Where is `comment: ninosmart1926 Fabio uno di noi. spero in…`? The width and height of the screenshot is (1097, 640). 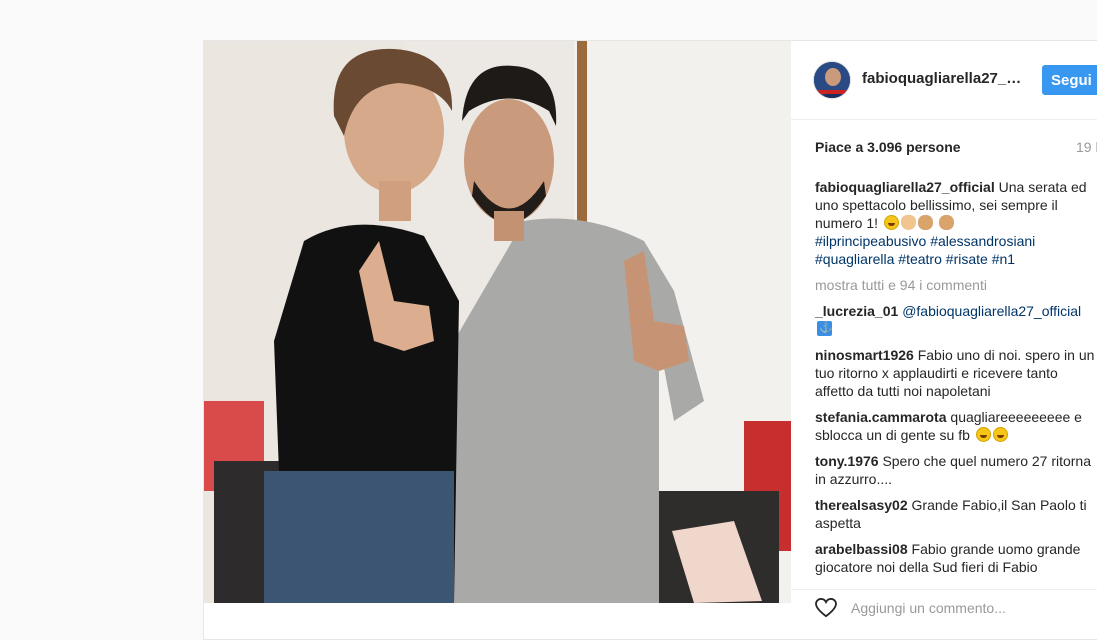
comment: ninosmart1926 Fabio uno di noi. spero in… is located at coordinates (956, 373).